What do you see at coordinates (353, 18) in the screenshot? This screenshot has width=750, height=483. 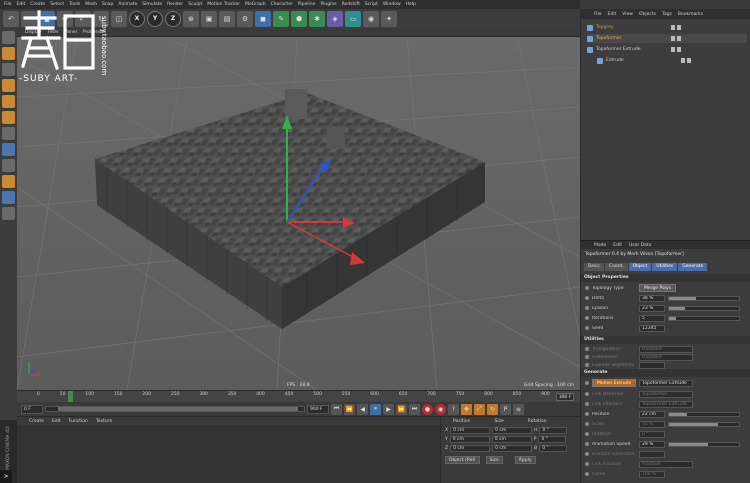 I see `floor-icon: ▭` at bounding box center [353, 18].